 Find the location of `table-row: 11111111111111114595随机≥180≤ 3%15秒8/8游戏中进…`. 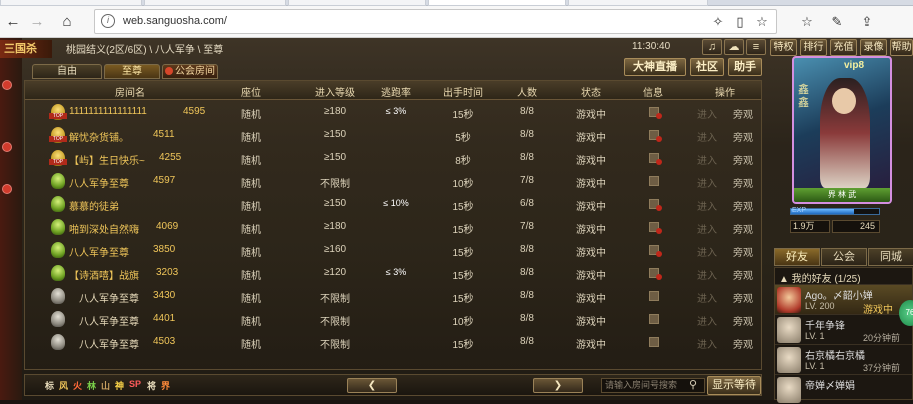

table-row: 11111111111111114595随机≥180≤ 3%15秒8/8游戏中进… is located at coordinates (393, 112).